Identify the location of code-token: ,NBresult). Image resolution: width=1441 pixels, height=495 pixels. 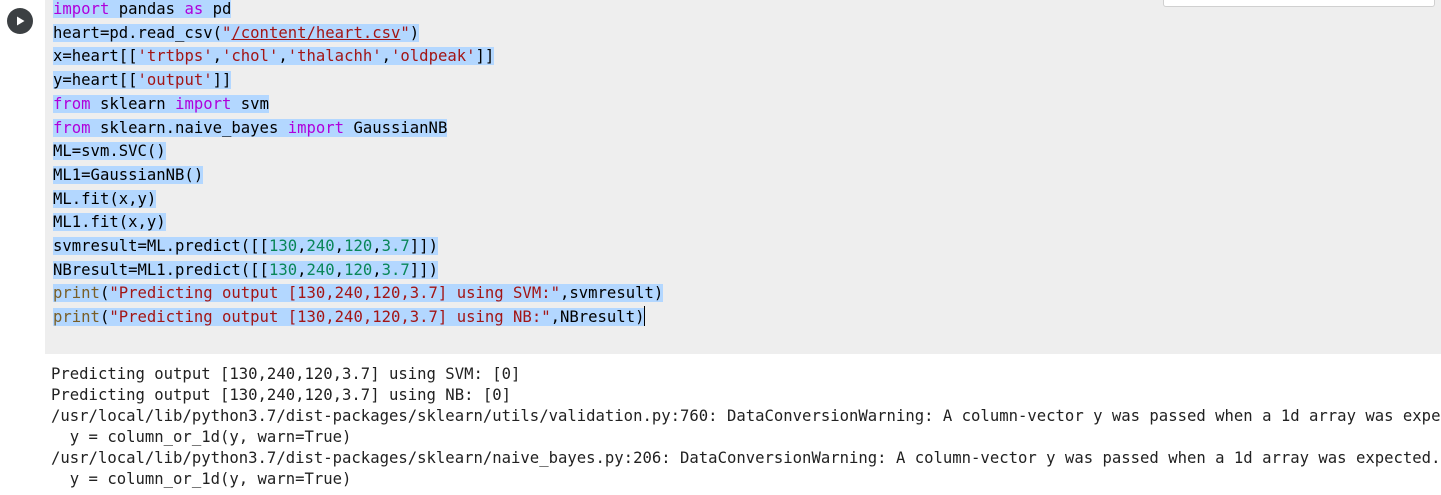
(597, 317).